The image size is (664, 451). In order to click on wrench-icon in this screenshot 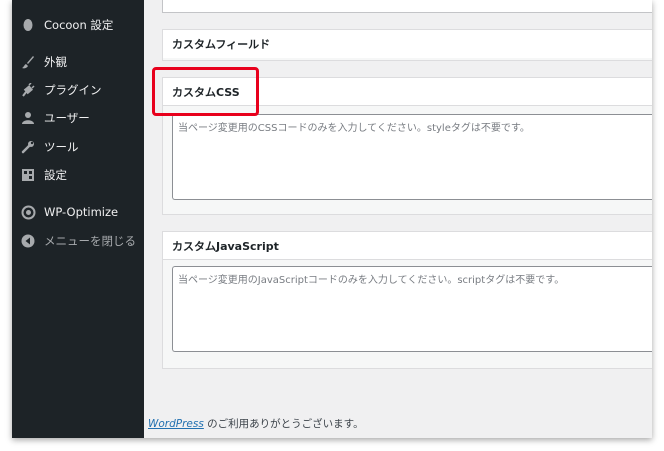, I will do `click(28, 147)`.